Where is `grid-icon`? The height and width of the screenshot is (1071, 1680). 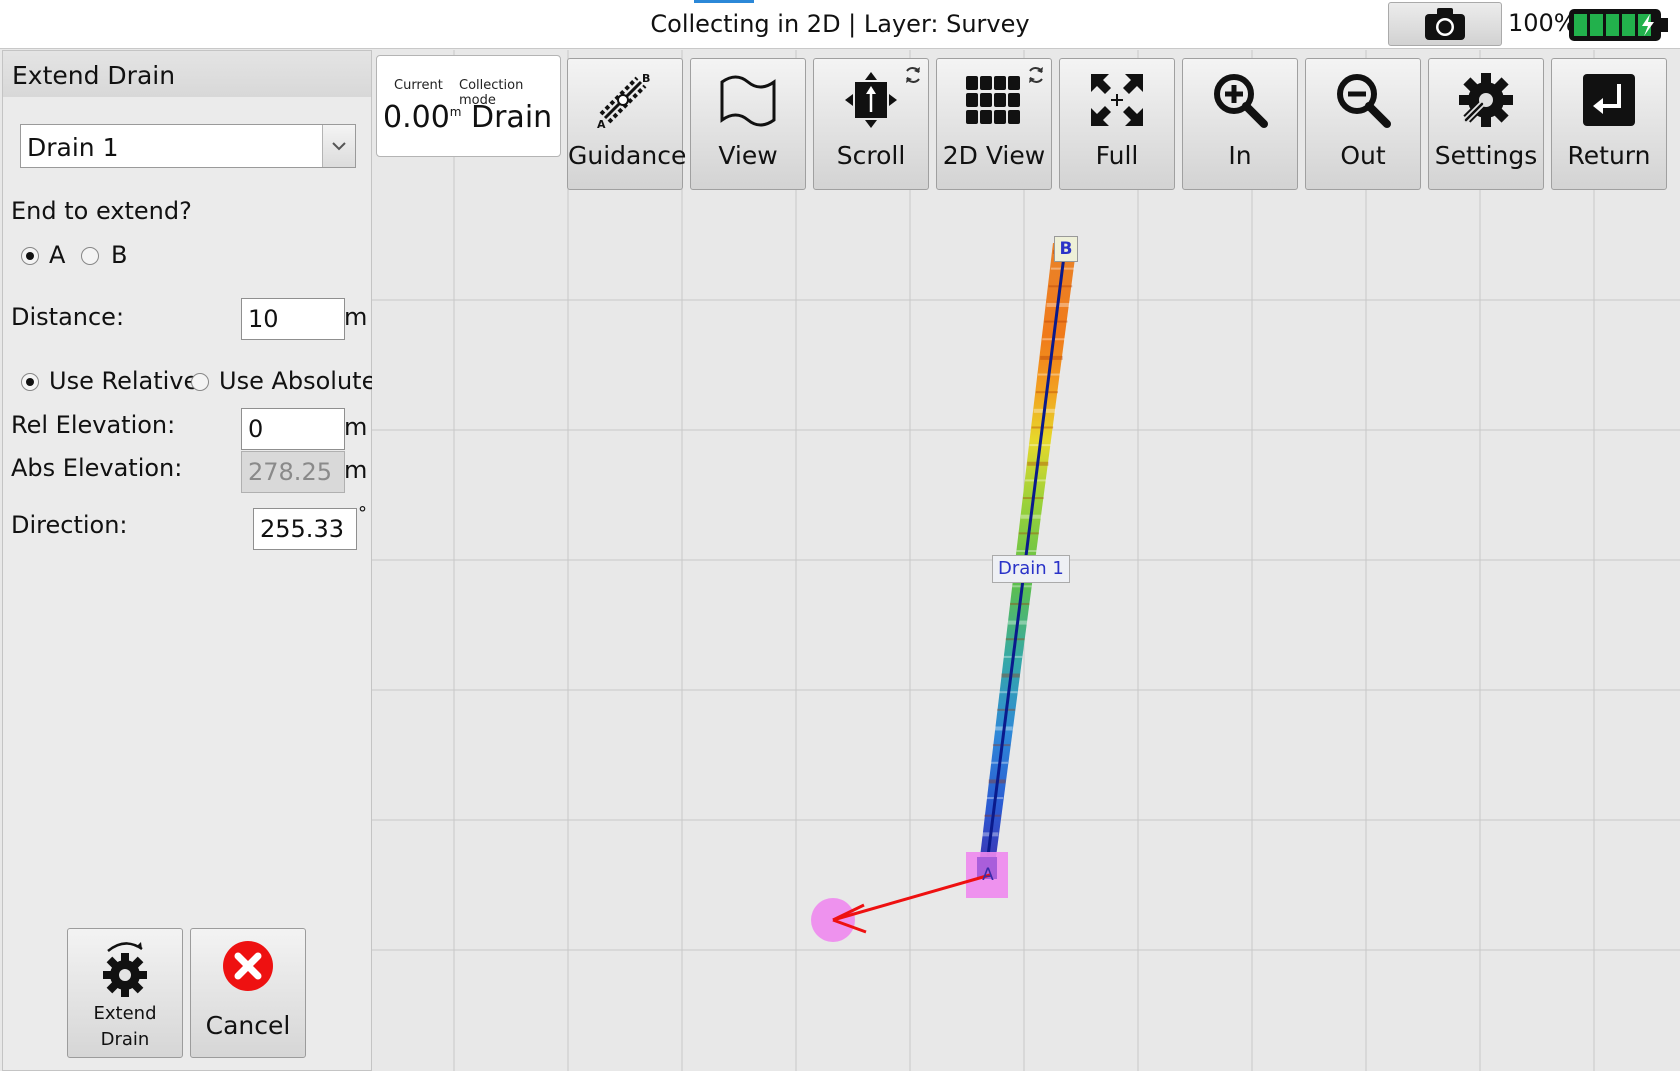
grid-icon is located at coordinates (993, 100).